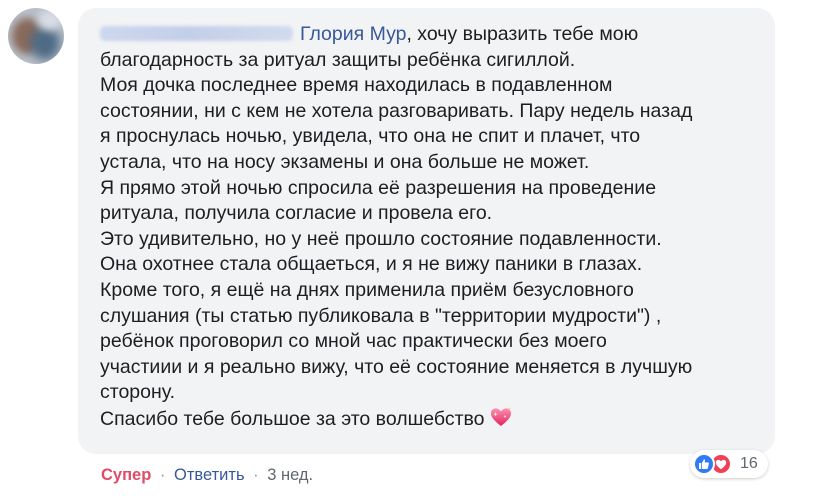 The width and height of the screenshot is (833, 502). What do you see at coordinates (704, 464) in the screenshot?
I see `like-icon` at bounding box center [704, 464].